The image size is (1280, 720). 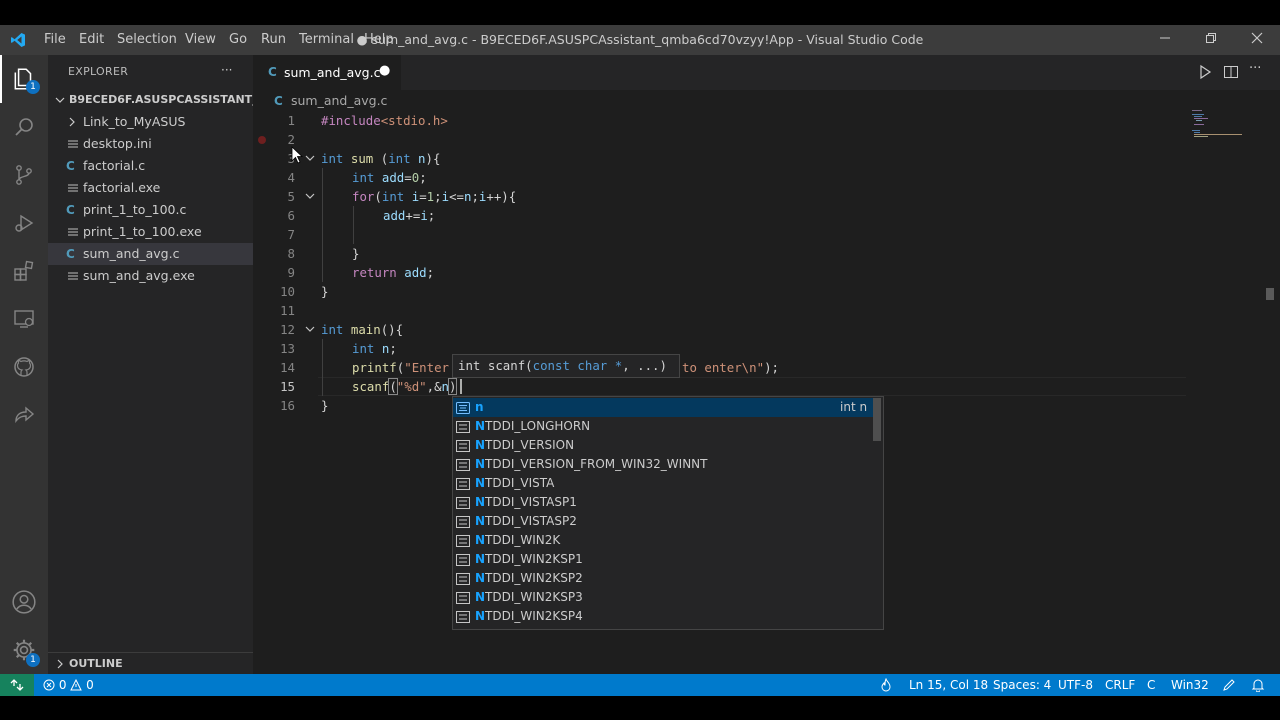 I want to click on line-number: 3, so click(x=291, y=158).